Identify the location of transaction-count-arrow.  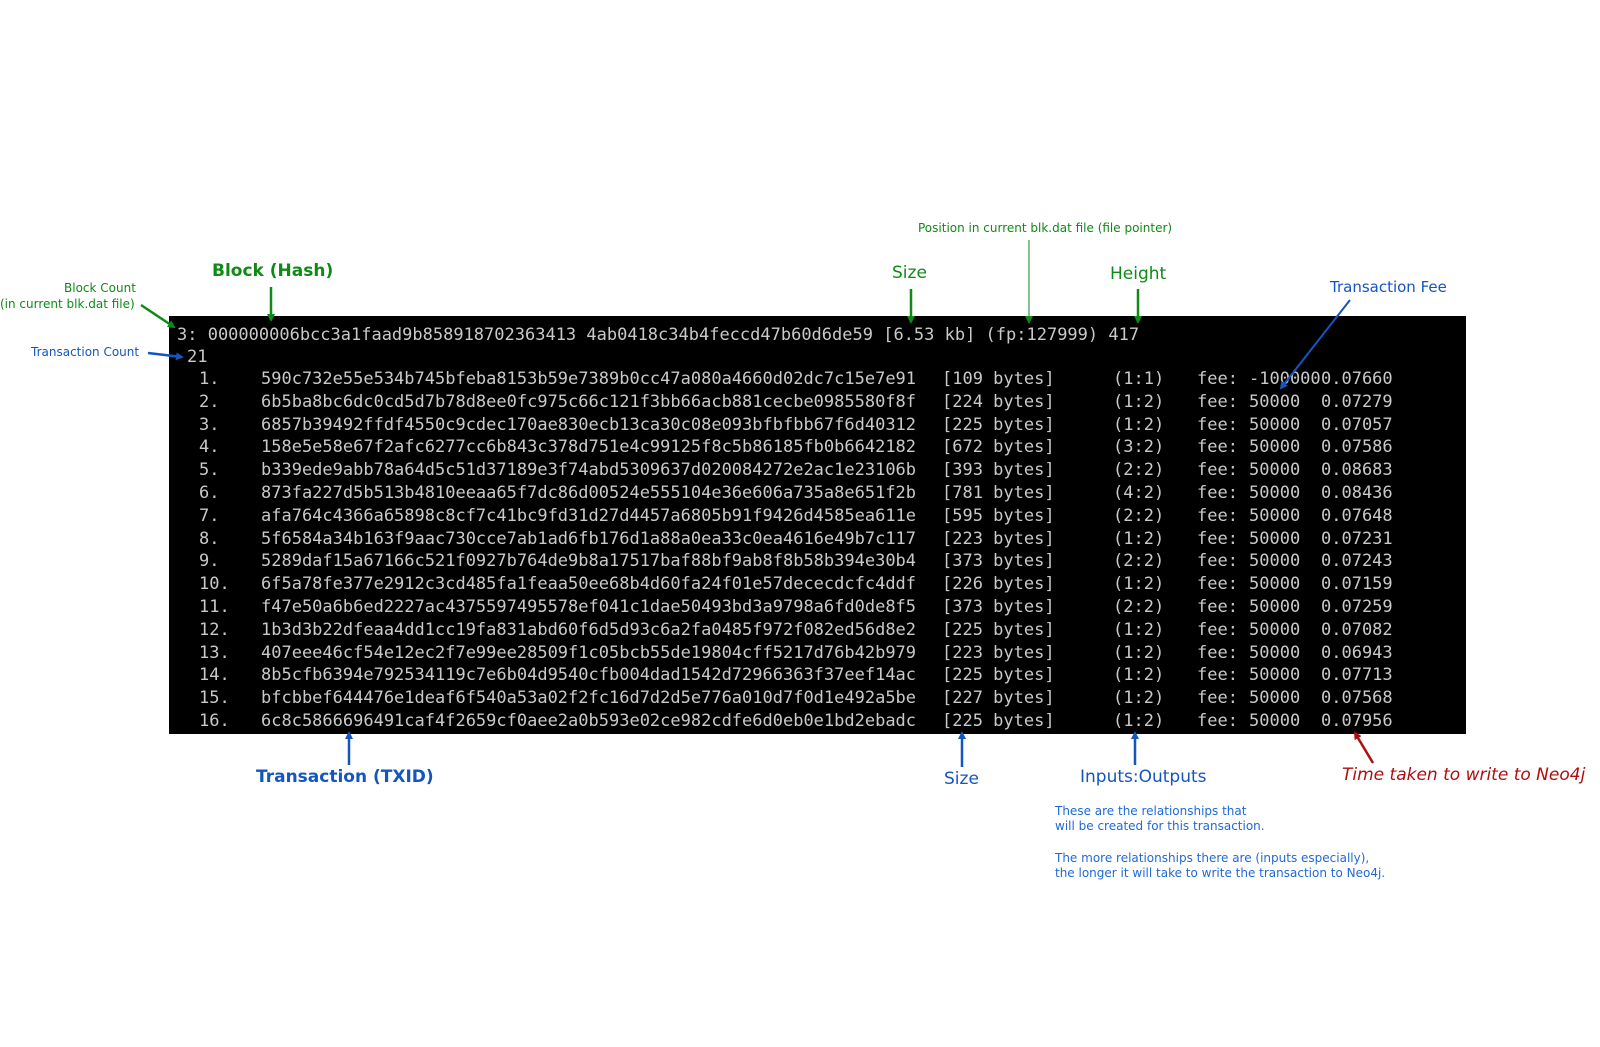
(165, 356).